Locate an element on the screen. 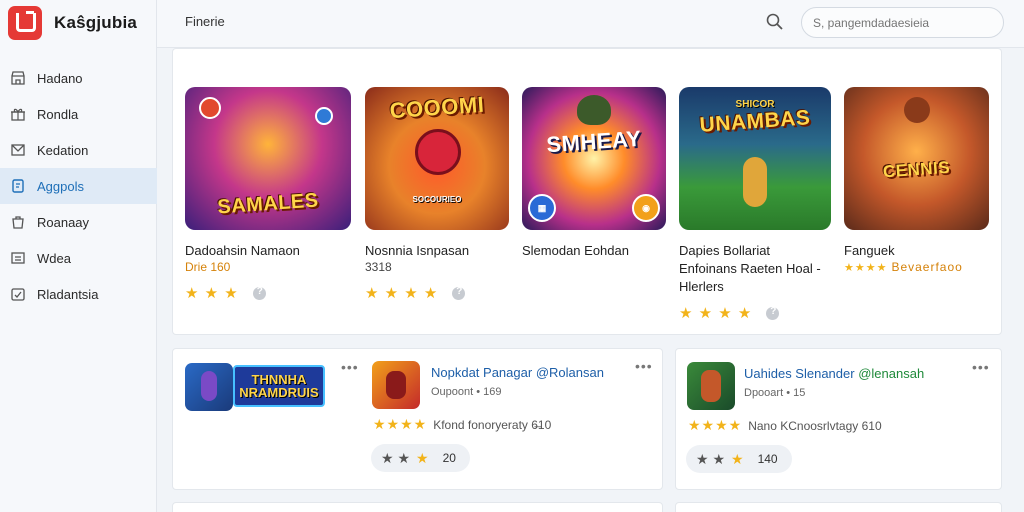 This screenshot has height=512, width=1024. app-logo: Kaŝgjubia is located at coordinates (72, 23).